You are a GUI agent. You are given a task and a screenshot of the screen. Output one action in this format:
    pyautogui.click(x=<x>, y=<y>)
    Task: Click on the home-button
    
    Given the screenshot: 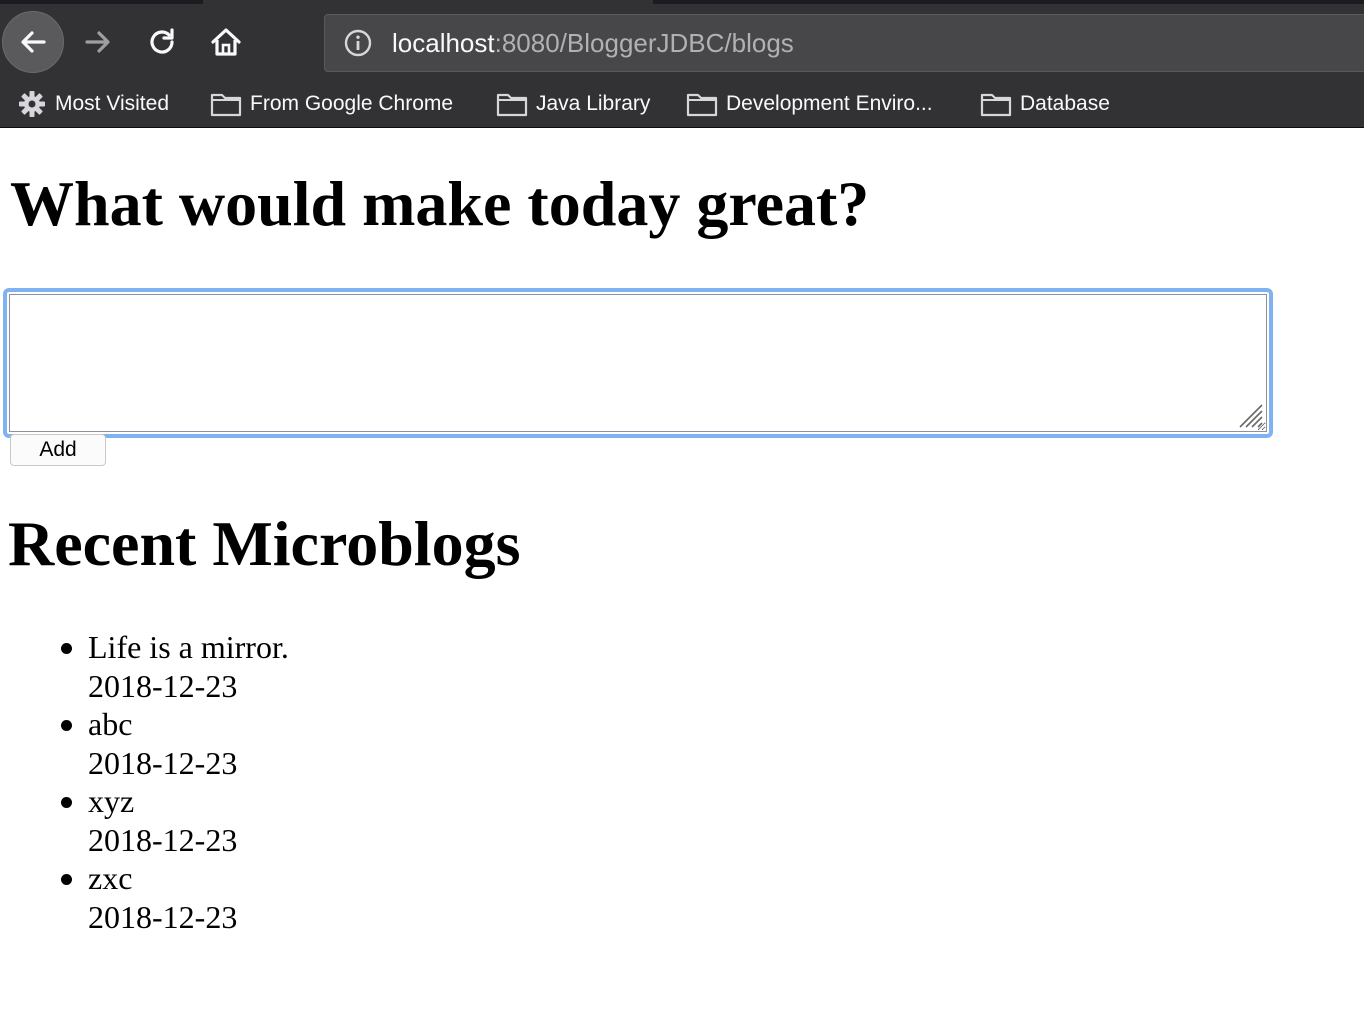 What is the action you would take?
    pyautogui.click(x=226, y=42)
    